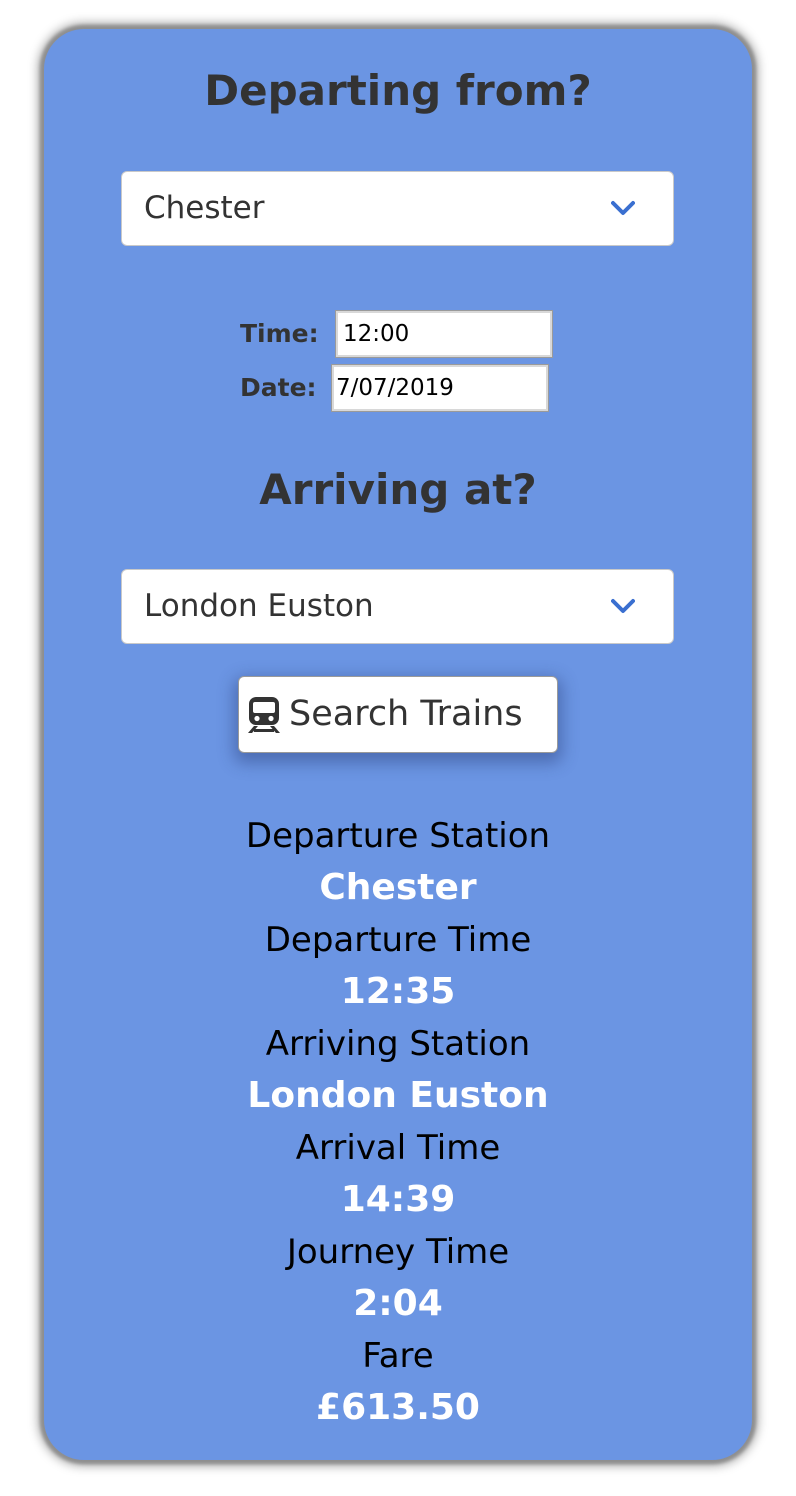 This screenshot has height=1496, width=796. Describe the element at coordinates (398, 1199) in the screenshot. I see `arrival-time-result: 14:39` at that location.